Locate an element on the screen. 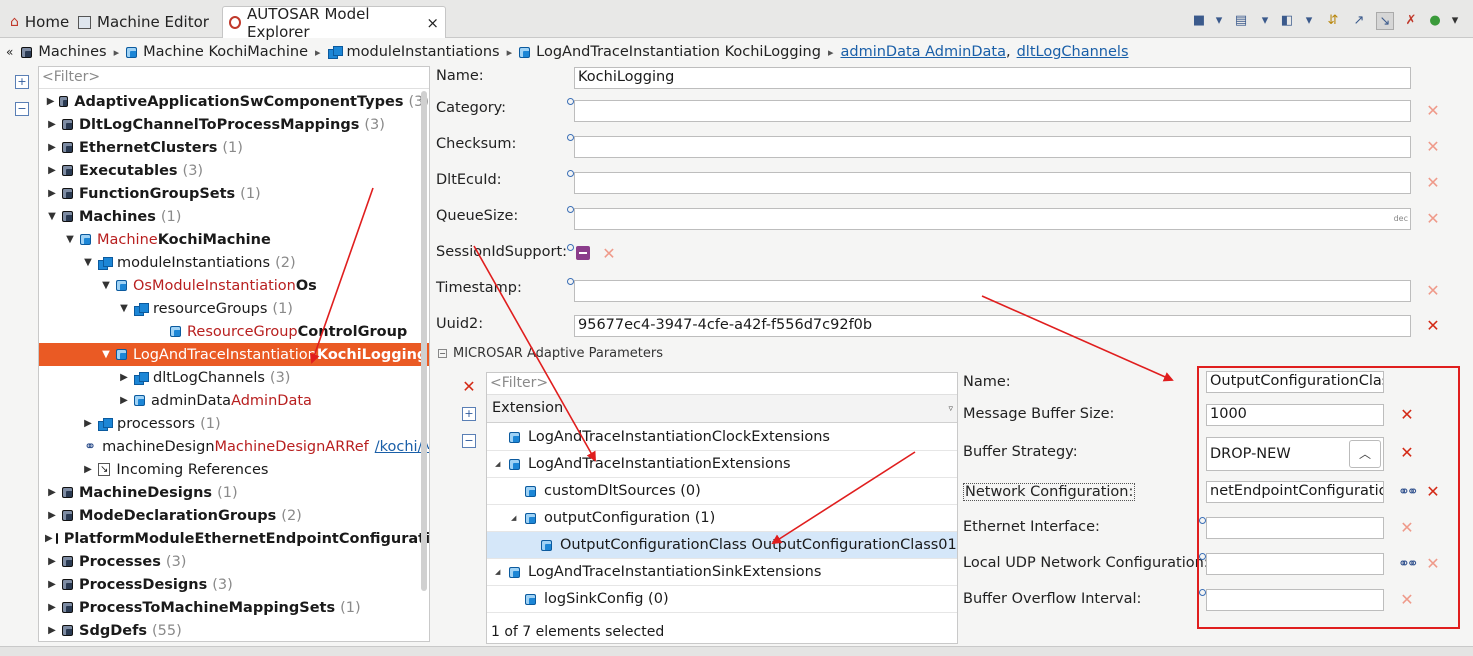 The image size is (1473, 656). tree-item: ▶ ↘ Incoming References is located at coordinates (234, 469).